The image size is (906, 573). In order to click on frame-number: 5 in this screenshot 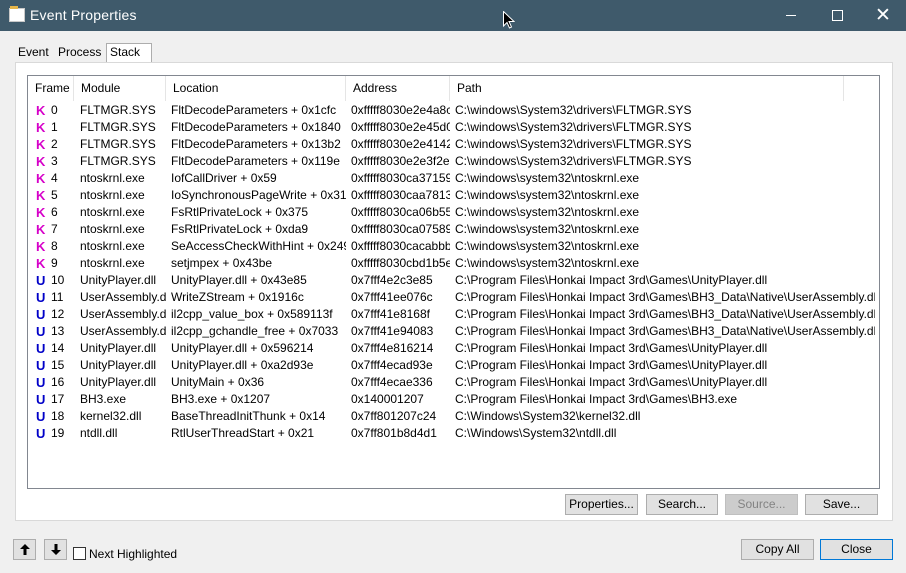, I will do `click(54, 195)`.